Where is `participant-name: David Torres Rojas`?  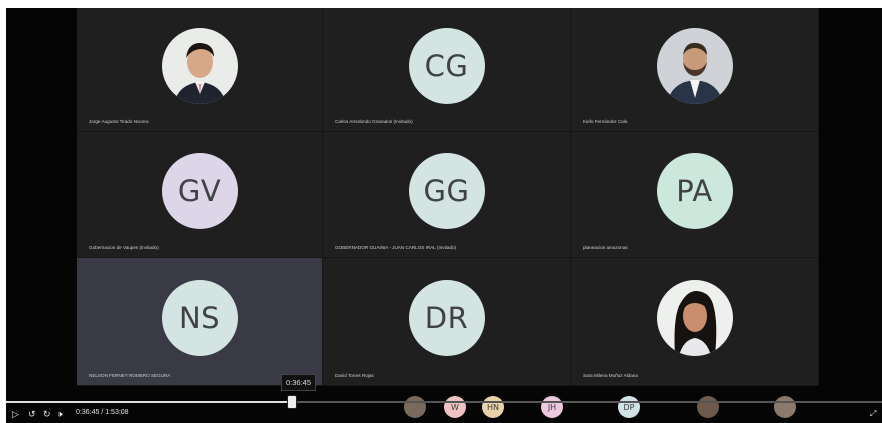 participant-name: David Torres Rojas is located at coordinates (354, 375).